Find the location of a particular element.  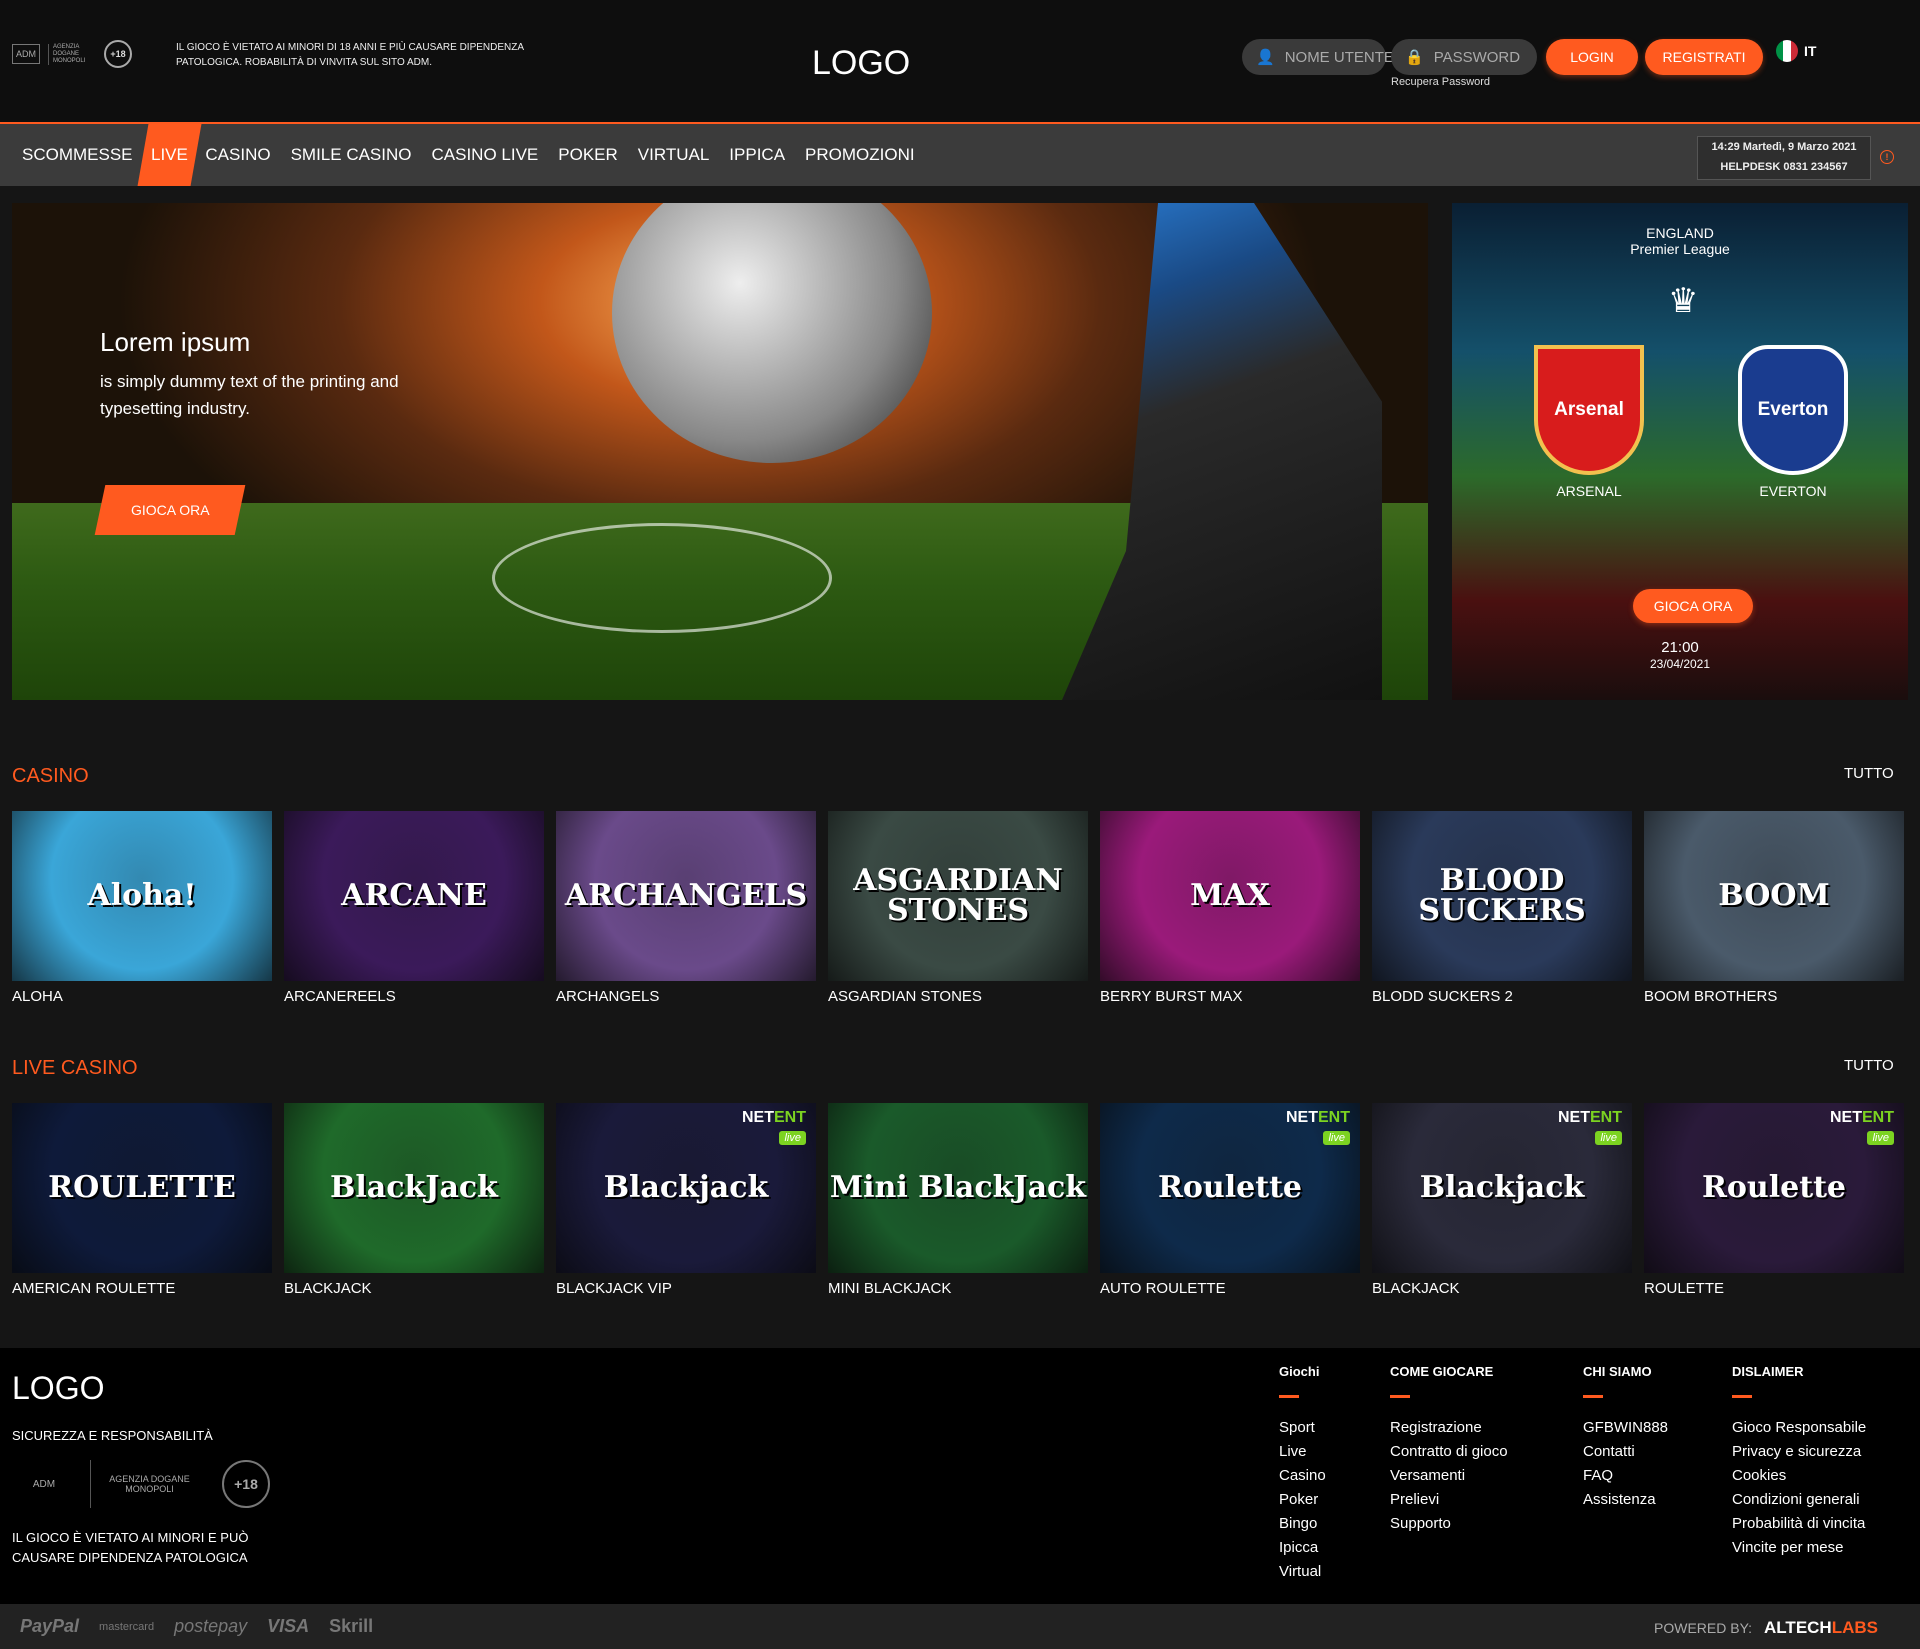

footer-link: Casino is located at coordinates (1302, 1476).